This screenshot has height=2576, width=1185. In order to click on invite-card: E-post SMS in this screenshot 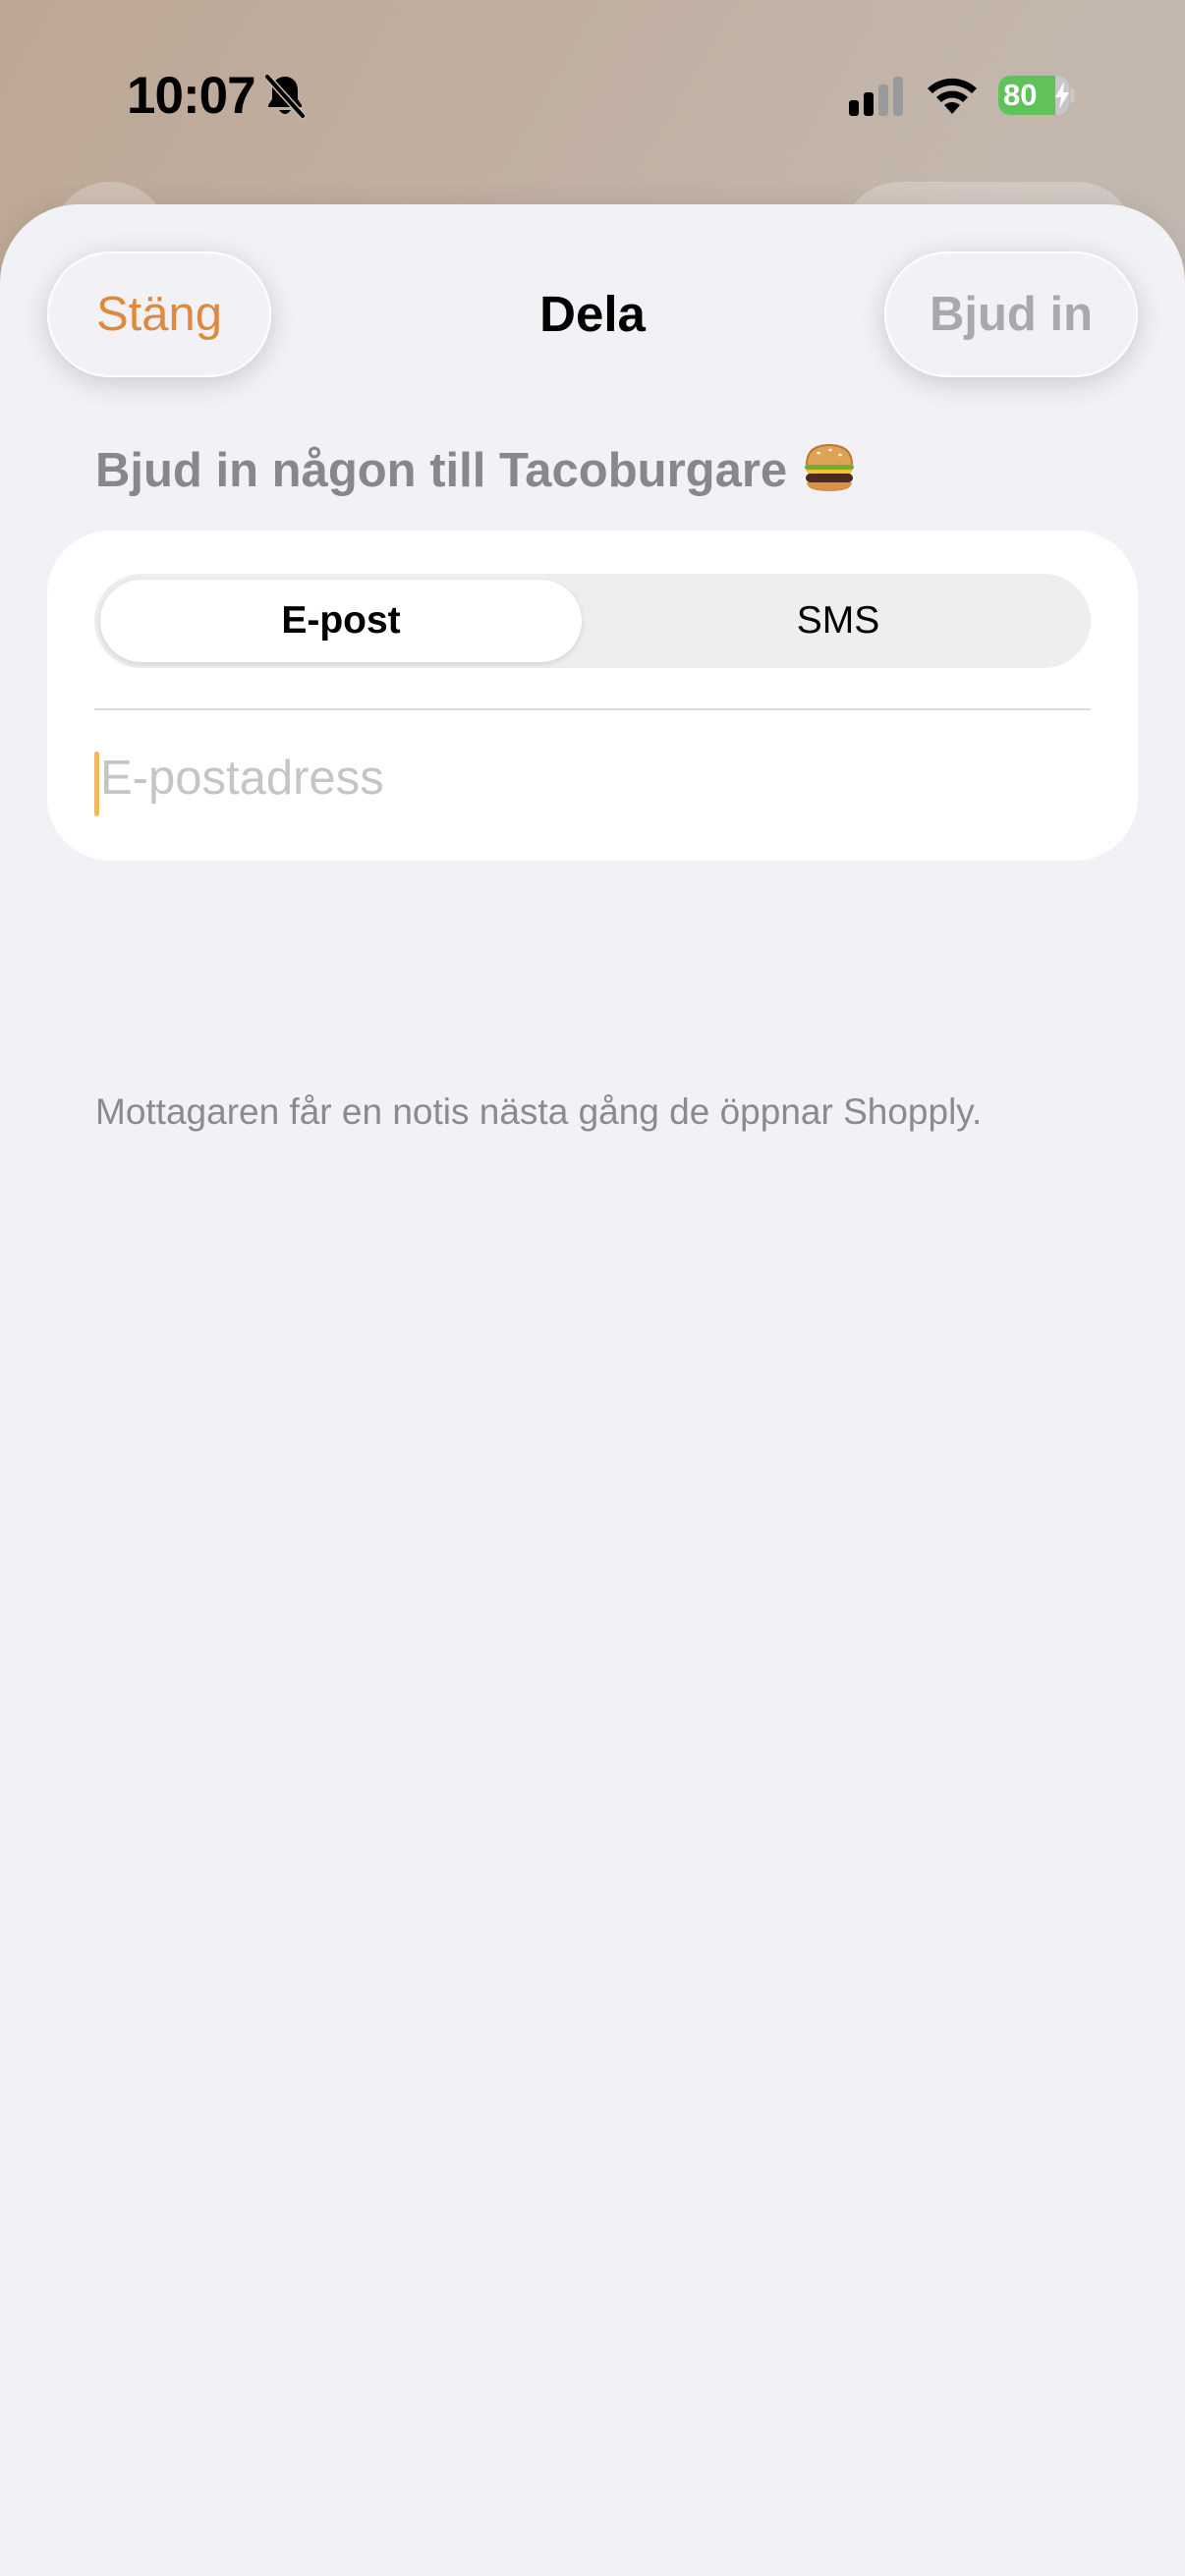, I will do `click(592, 696)`.